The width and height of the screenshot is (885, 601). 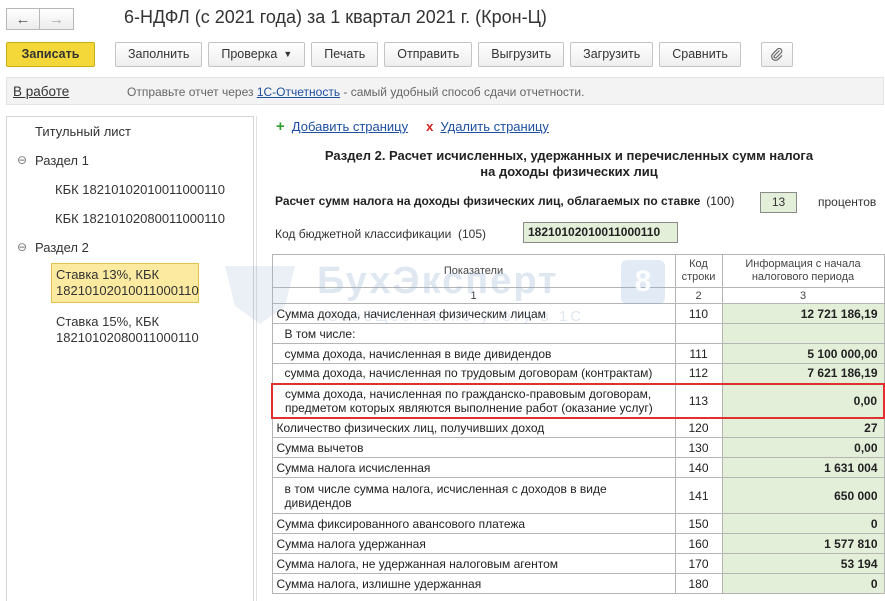 I want to click on row-code: 160, so click(x=698, y=543).